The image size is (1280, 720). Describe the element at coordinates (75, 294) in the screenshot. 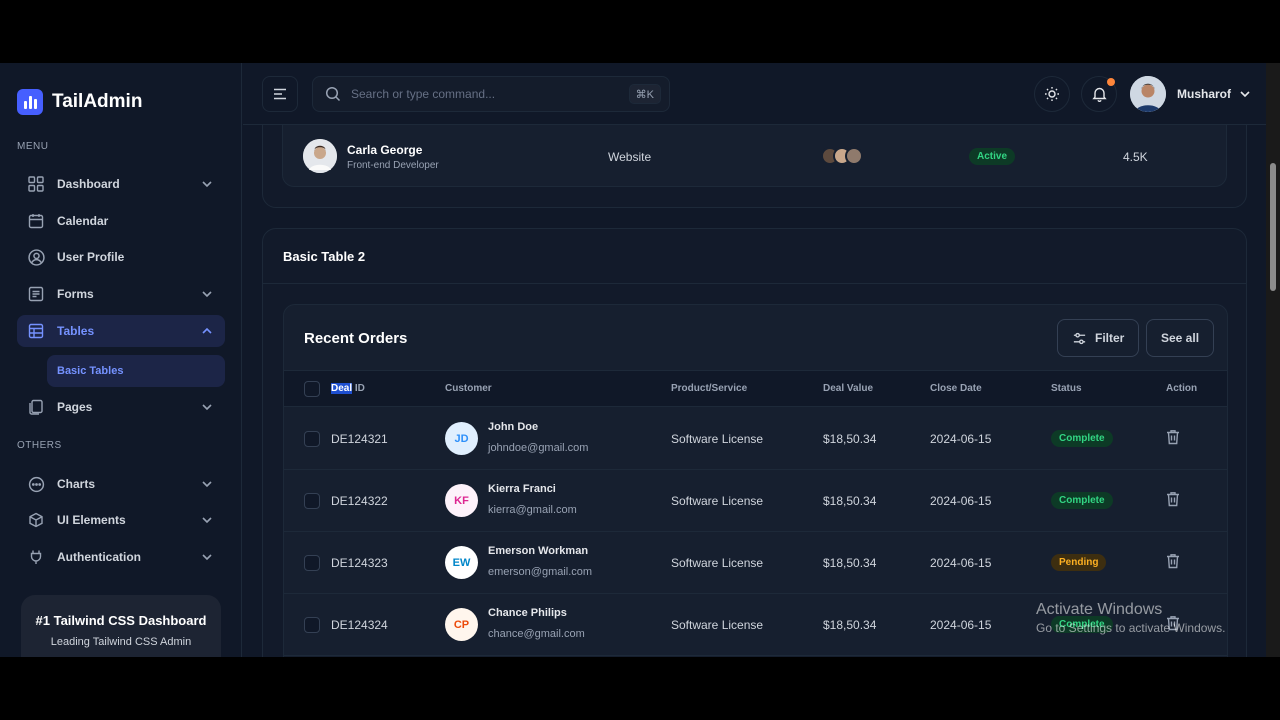

I see `sidebar-item-label: Forms` at that location.